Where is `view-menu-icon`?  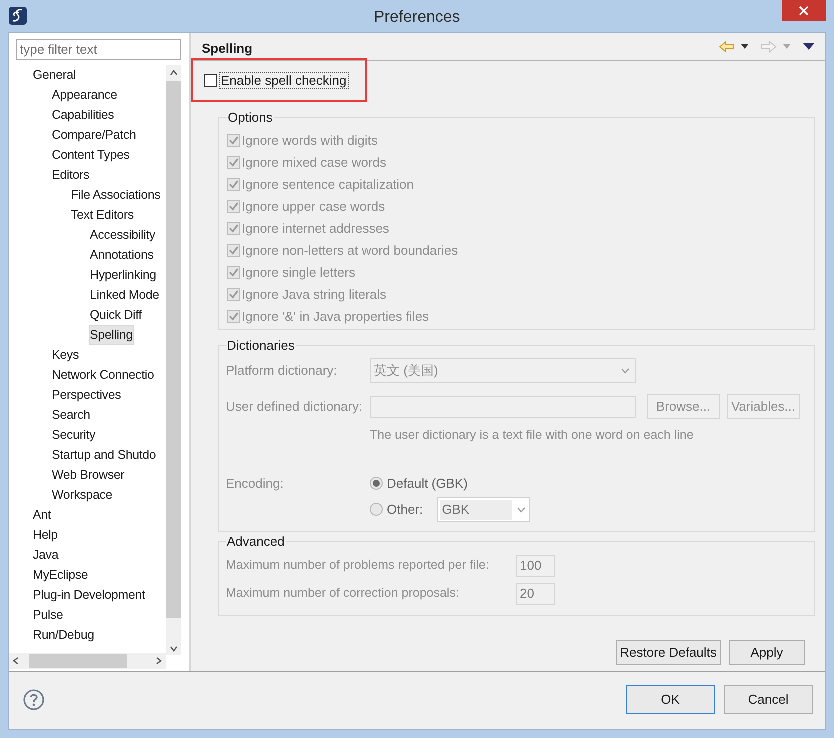 view-menu-icon is located at coordinates (809, 46).